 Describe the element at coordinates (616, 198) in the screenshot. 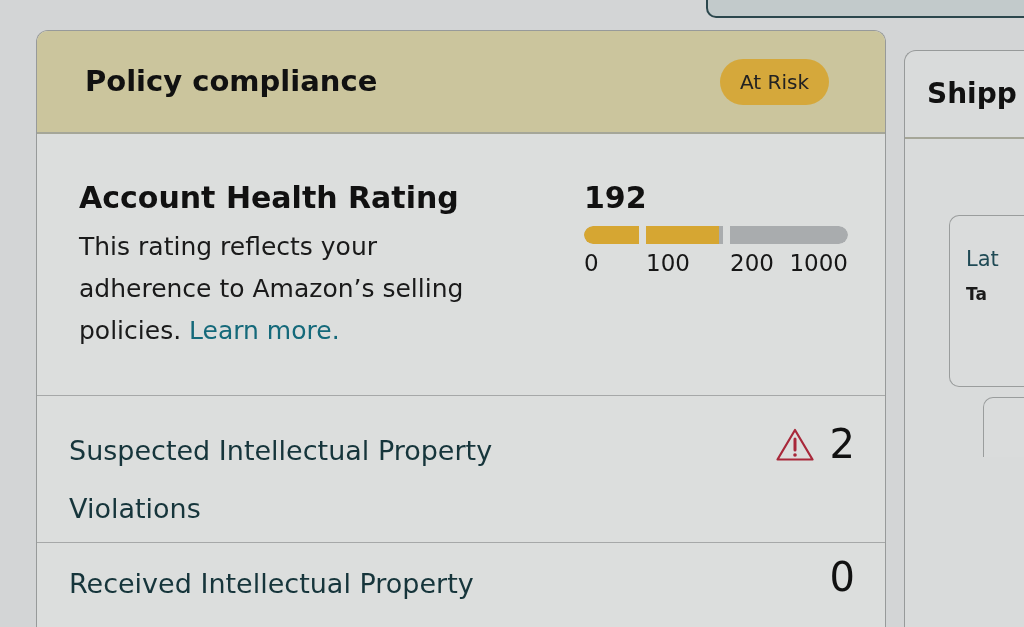

I see `rating-score: 192` at that location.